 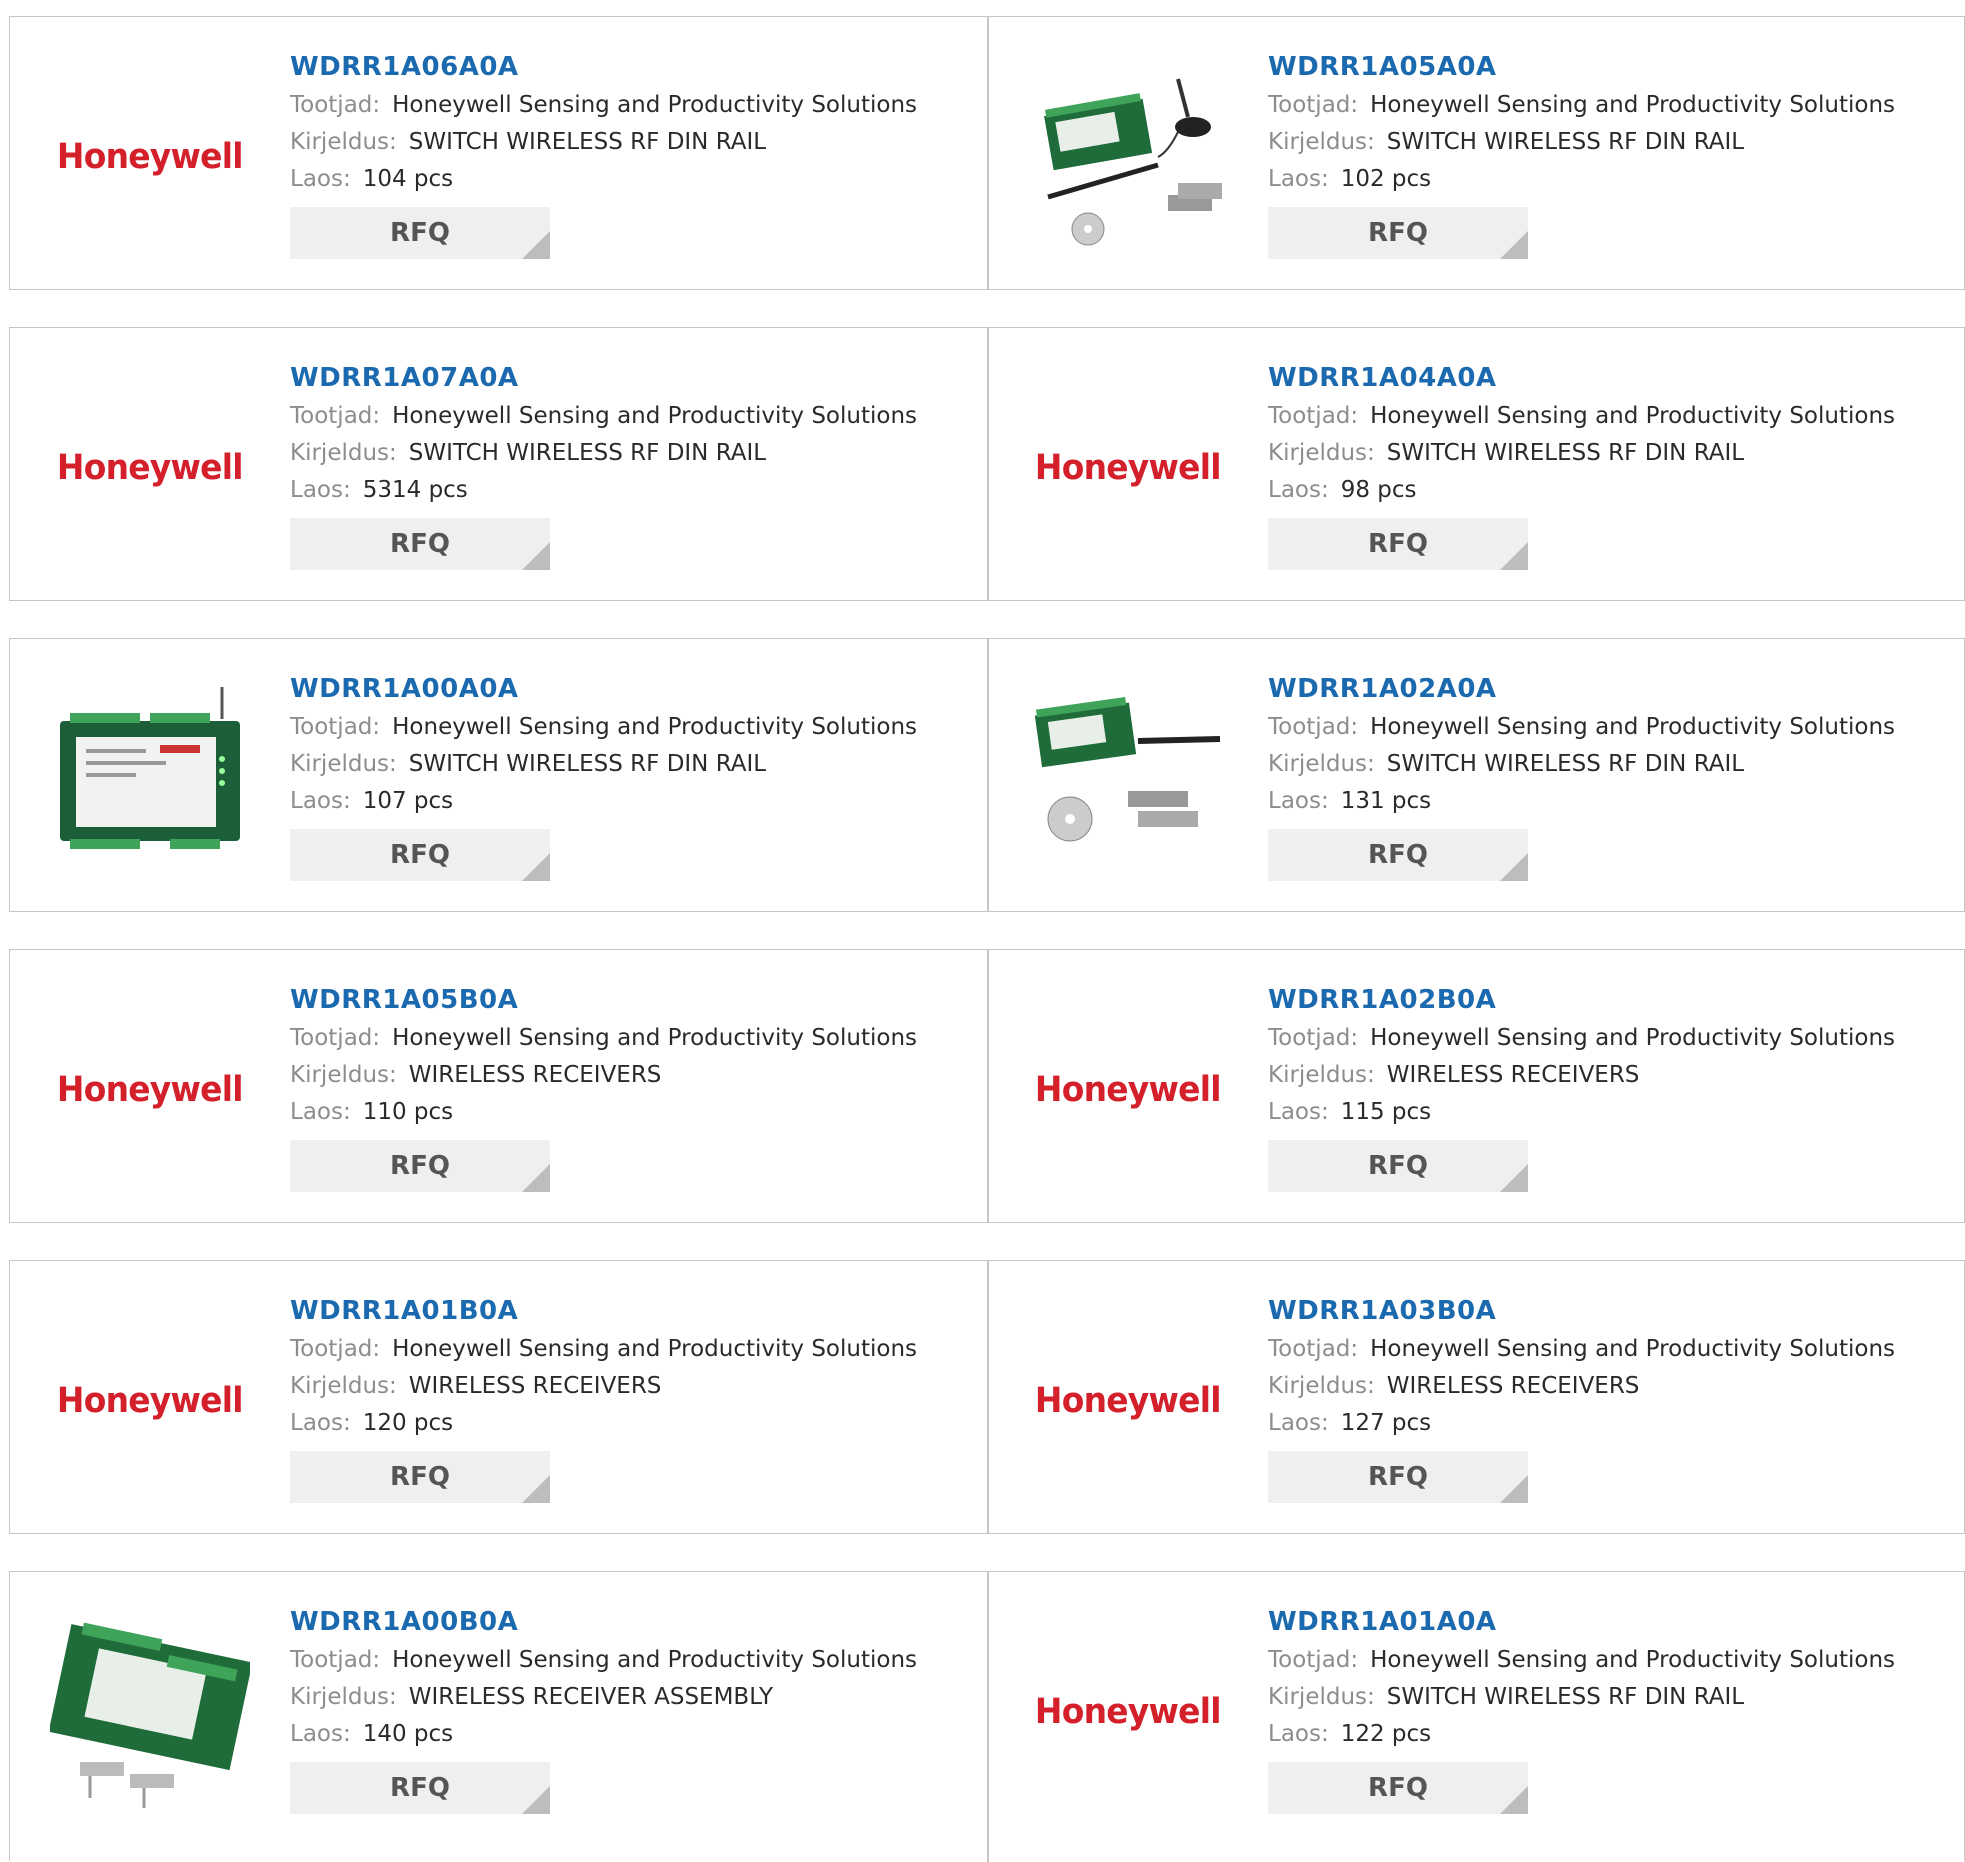 I want to click on part-number-link: WDRR1A02A0A, so click(x=1598, y=689).